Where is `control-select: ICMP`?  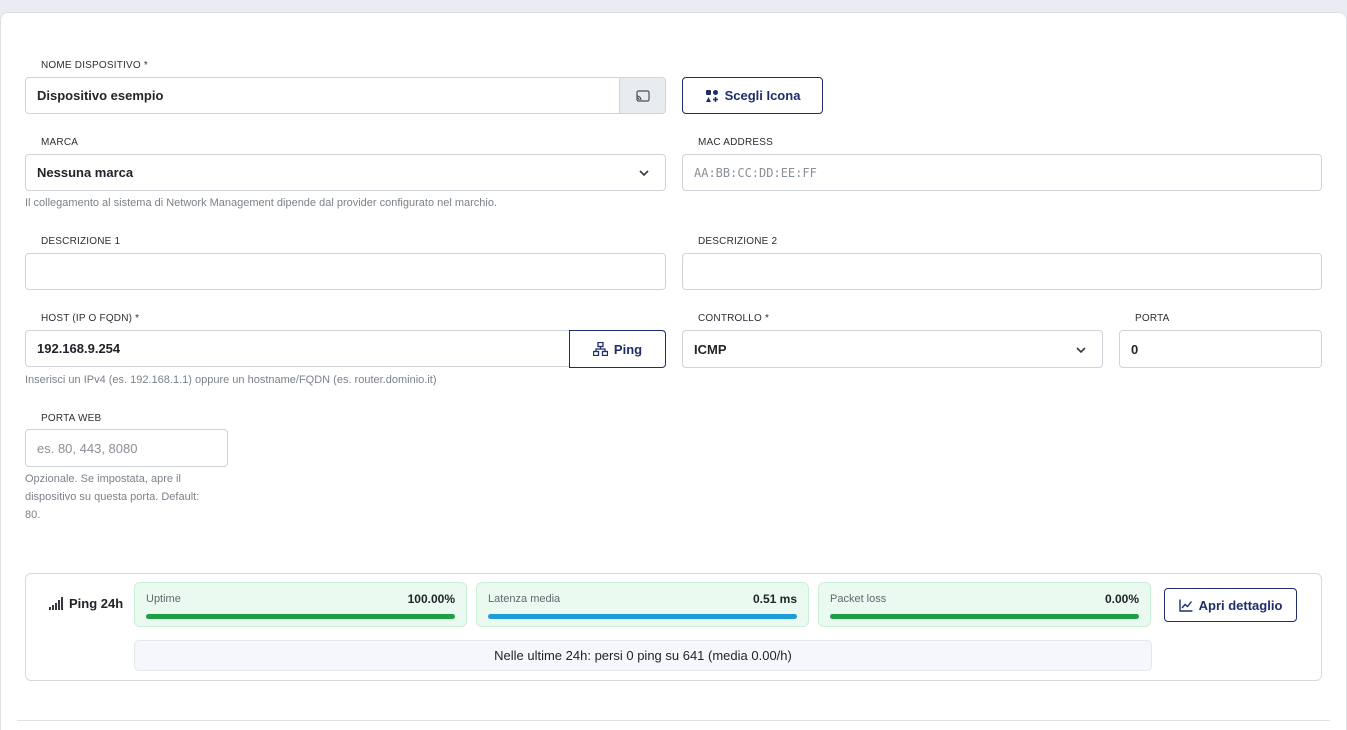 control-select: ICMP is located at coordinates (892, 349).